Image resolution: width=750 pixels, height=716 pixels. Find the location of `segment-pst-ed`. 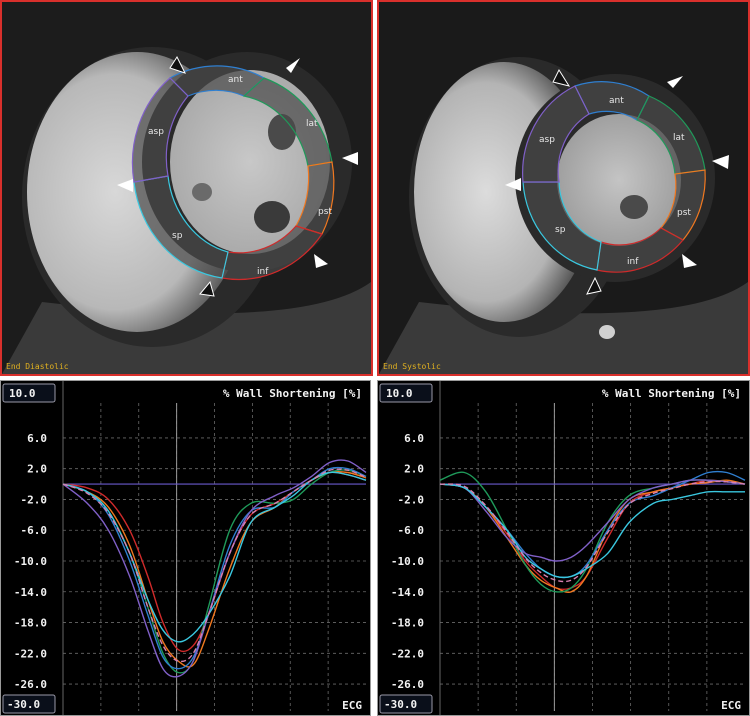

segment-pst-ed is located at coordinates (315, 198).